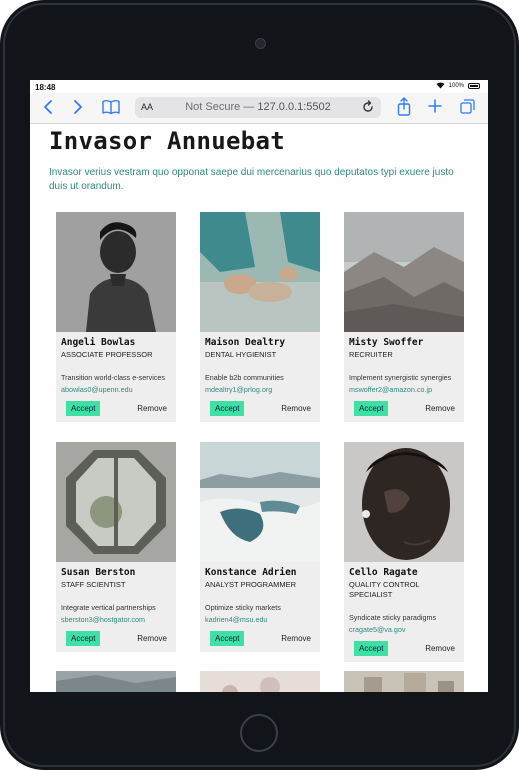 The width and height of the screenshot is (519, 770). What do you see at coordinates (404, 389) in the screenshot?
I see `card-email: mswoffer2@amazon.co.jp` at bounding box center [404, 389].